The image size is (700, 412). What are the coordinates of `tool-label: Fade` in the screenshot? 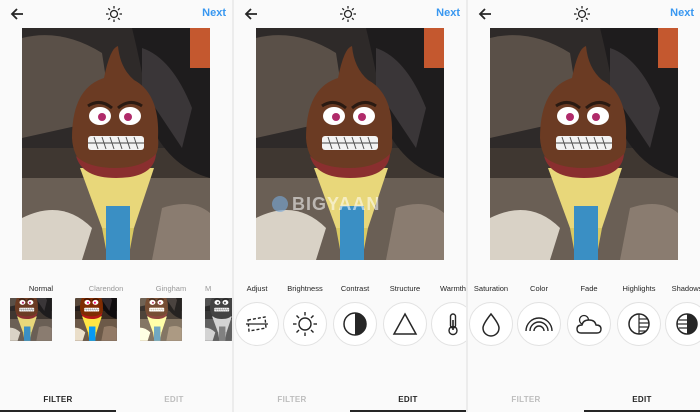 It's located at (589, 288).